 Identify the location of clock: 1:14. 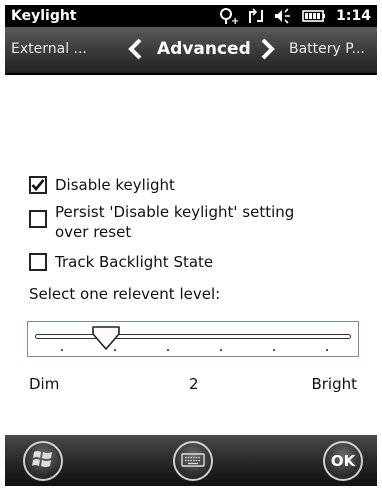
(353, 16).